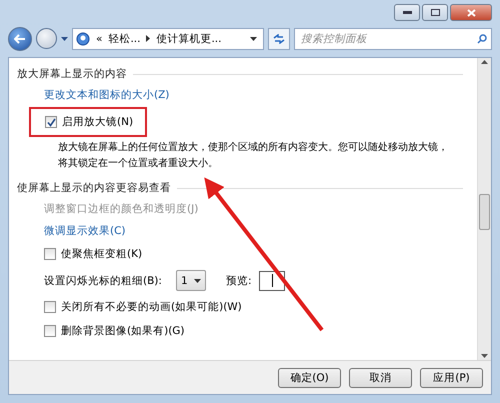  What do you see at coordinates (482, 39) in the screenshot?
I see `search-icon` at bounding box center [482, 39].